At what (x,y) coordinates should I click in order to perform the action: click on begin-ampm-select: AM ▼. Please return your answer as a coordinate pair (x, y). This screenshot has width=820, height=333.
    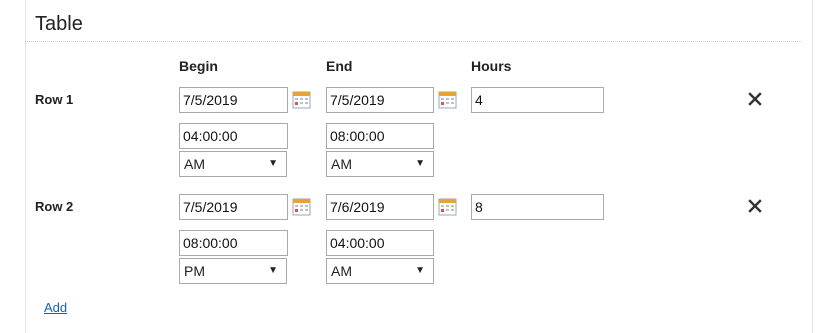
    Looking at the image, I should click on (233, 164).